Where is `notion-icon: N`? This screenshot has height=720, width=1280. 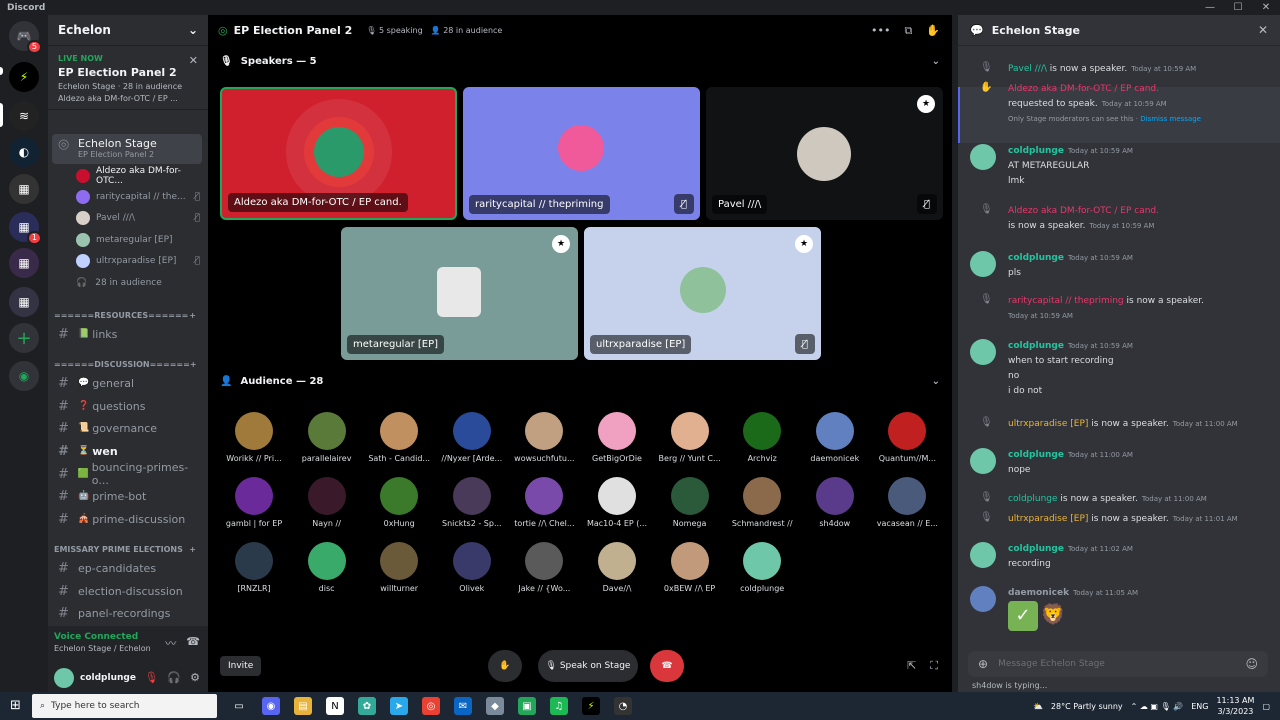 notion-icon: N is located at coordinates (335, 706).